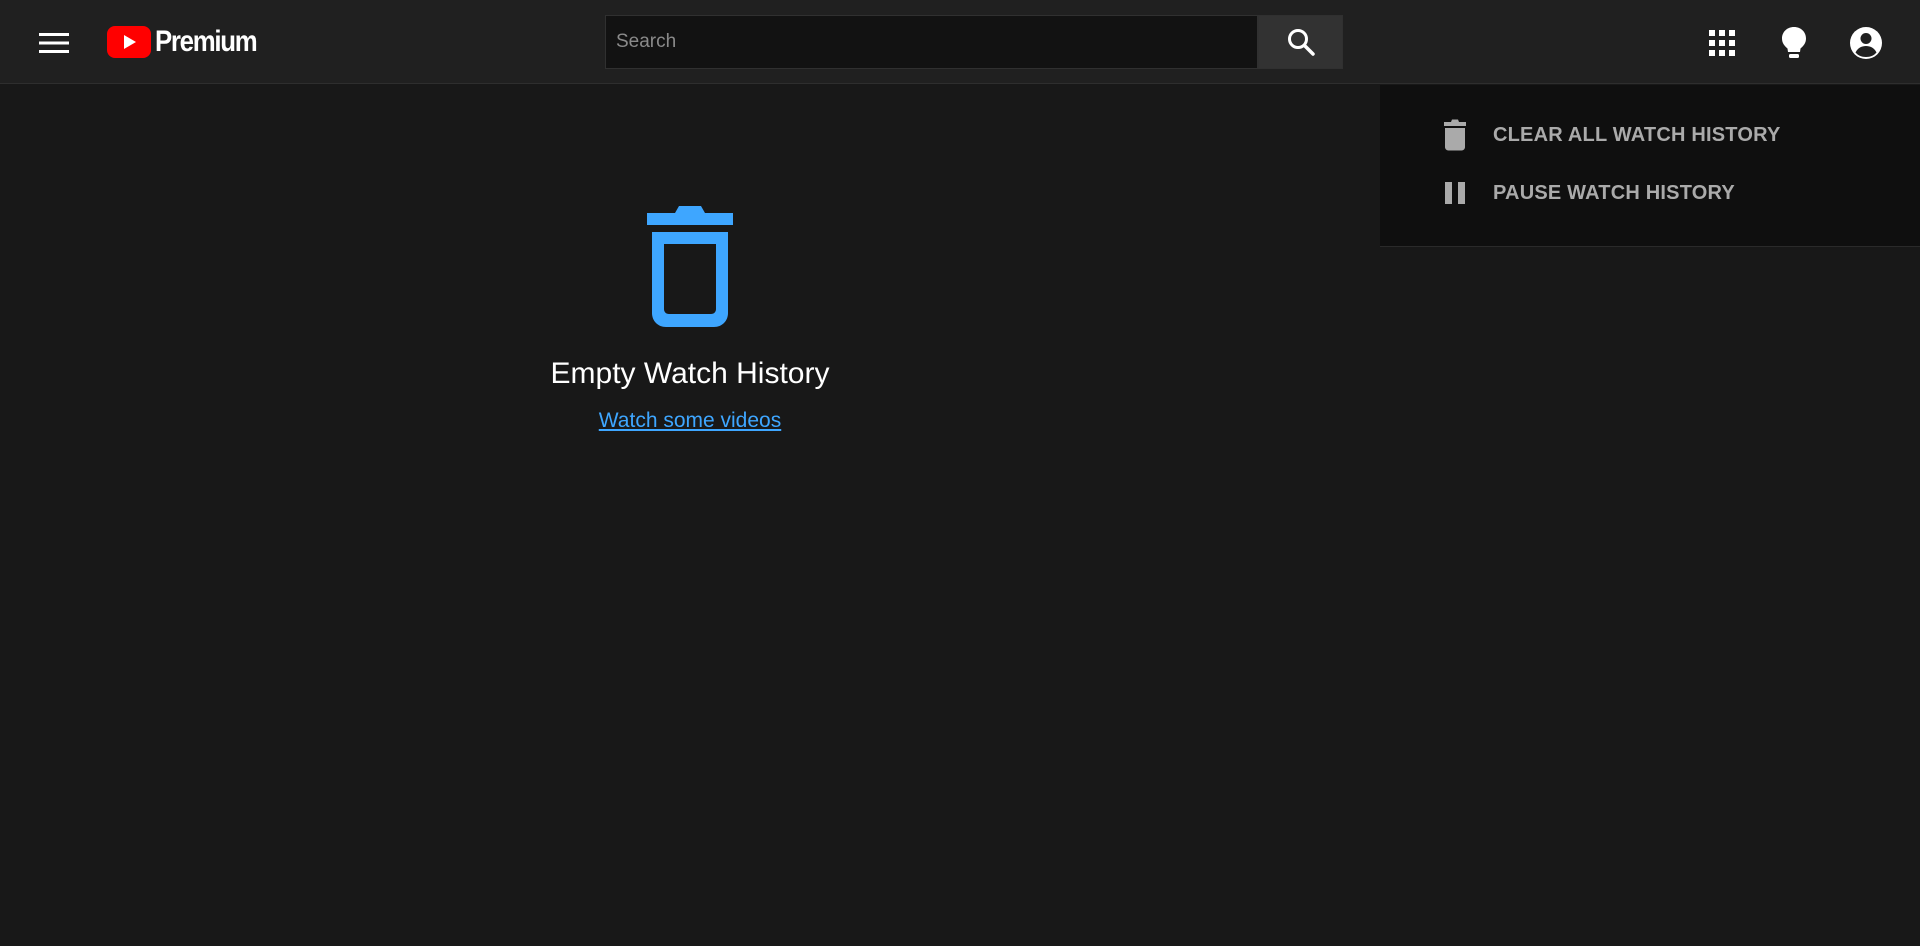 The width and height of the screenshot is (1920, 946). What do you see at coordinates (1637, 134) in the screenshot?
I see `clear-all-label: CLEAR ALL WATCH HISTORY` at bounding box center [1637, 134].